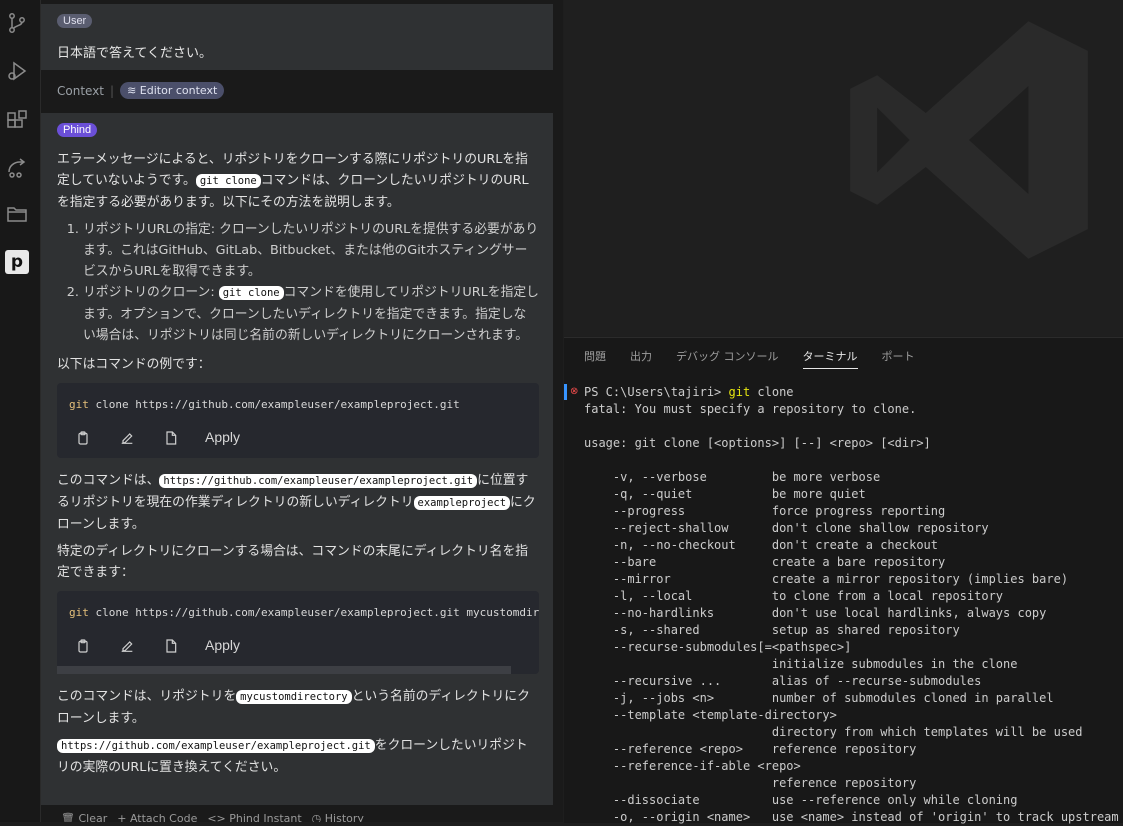  What do you see at coordinates (178, 90) in the screenshot?
I see `editor-context-label: Editor context` at bounding box center [178, 90].